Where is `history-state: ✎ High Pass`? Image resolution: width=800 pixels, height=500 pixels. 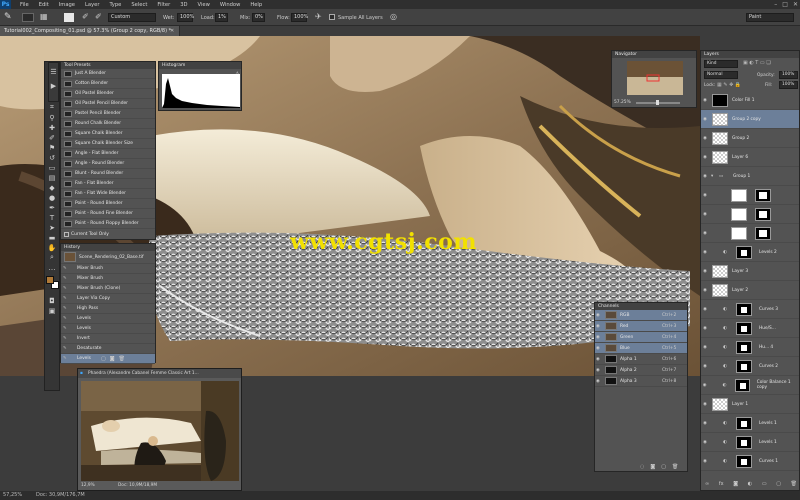
history-state: ✎ High Pass is located at coordinates (108, 309).